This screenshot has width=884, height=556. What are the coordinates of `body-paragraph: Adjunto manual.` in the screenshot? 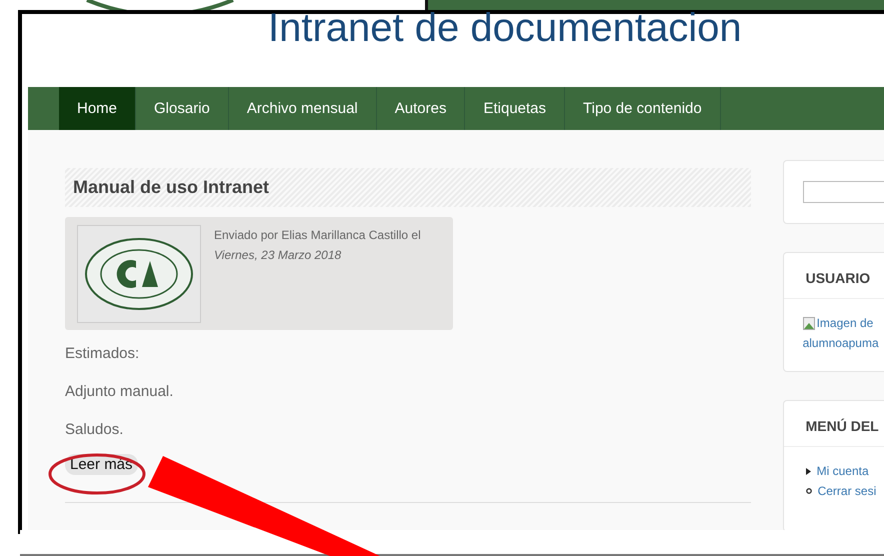 It's located at (119, 391).